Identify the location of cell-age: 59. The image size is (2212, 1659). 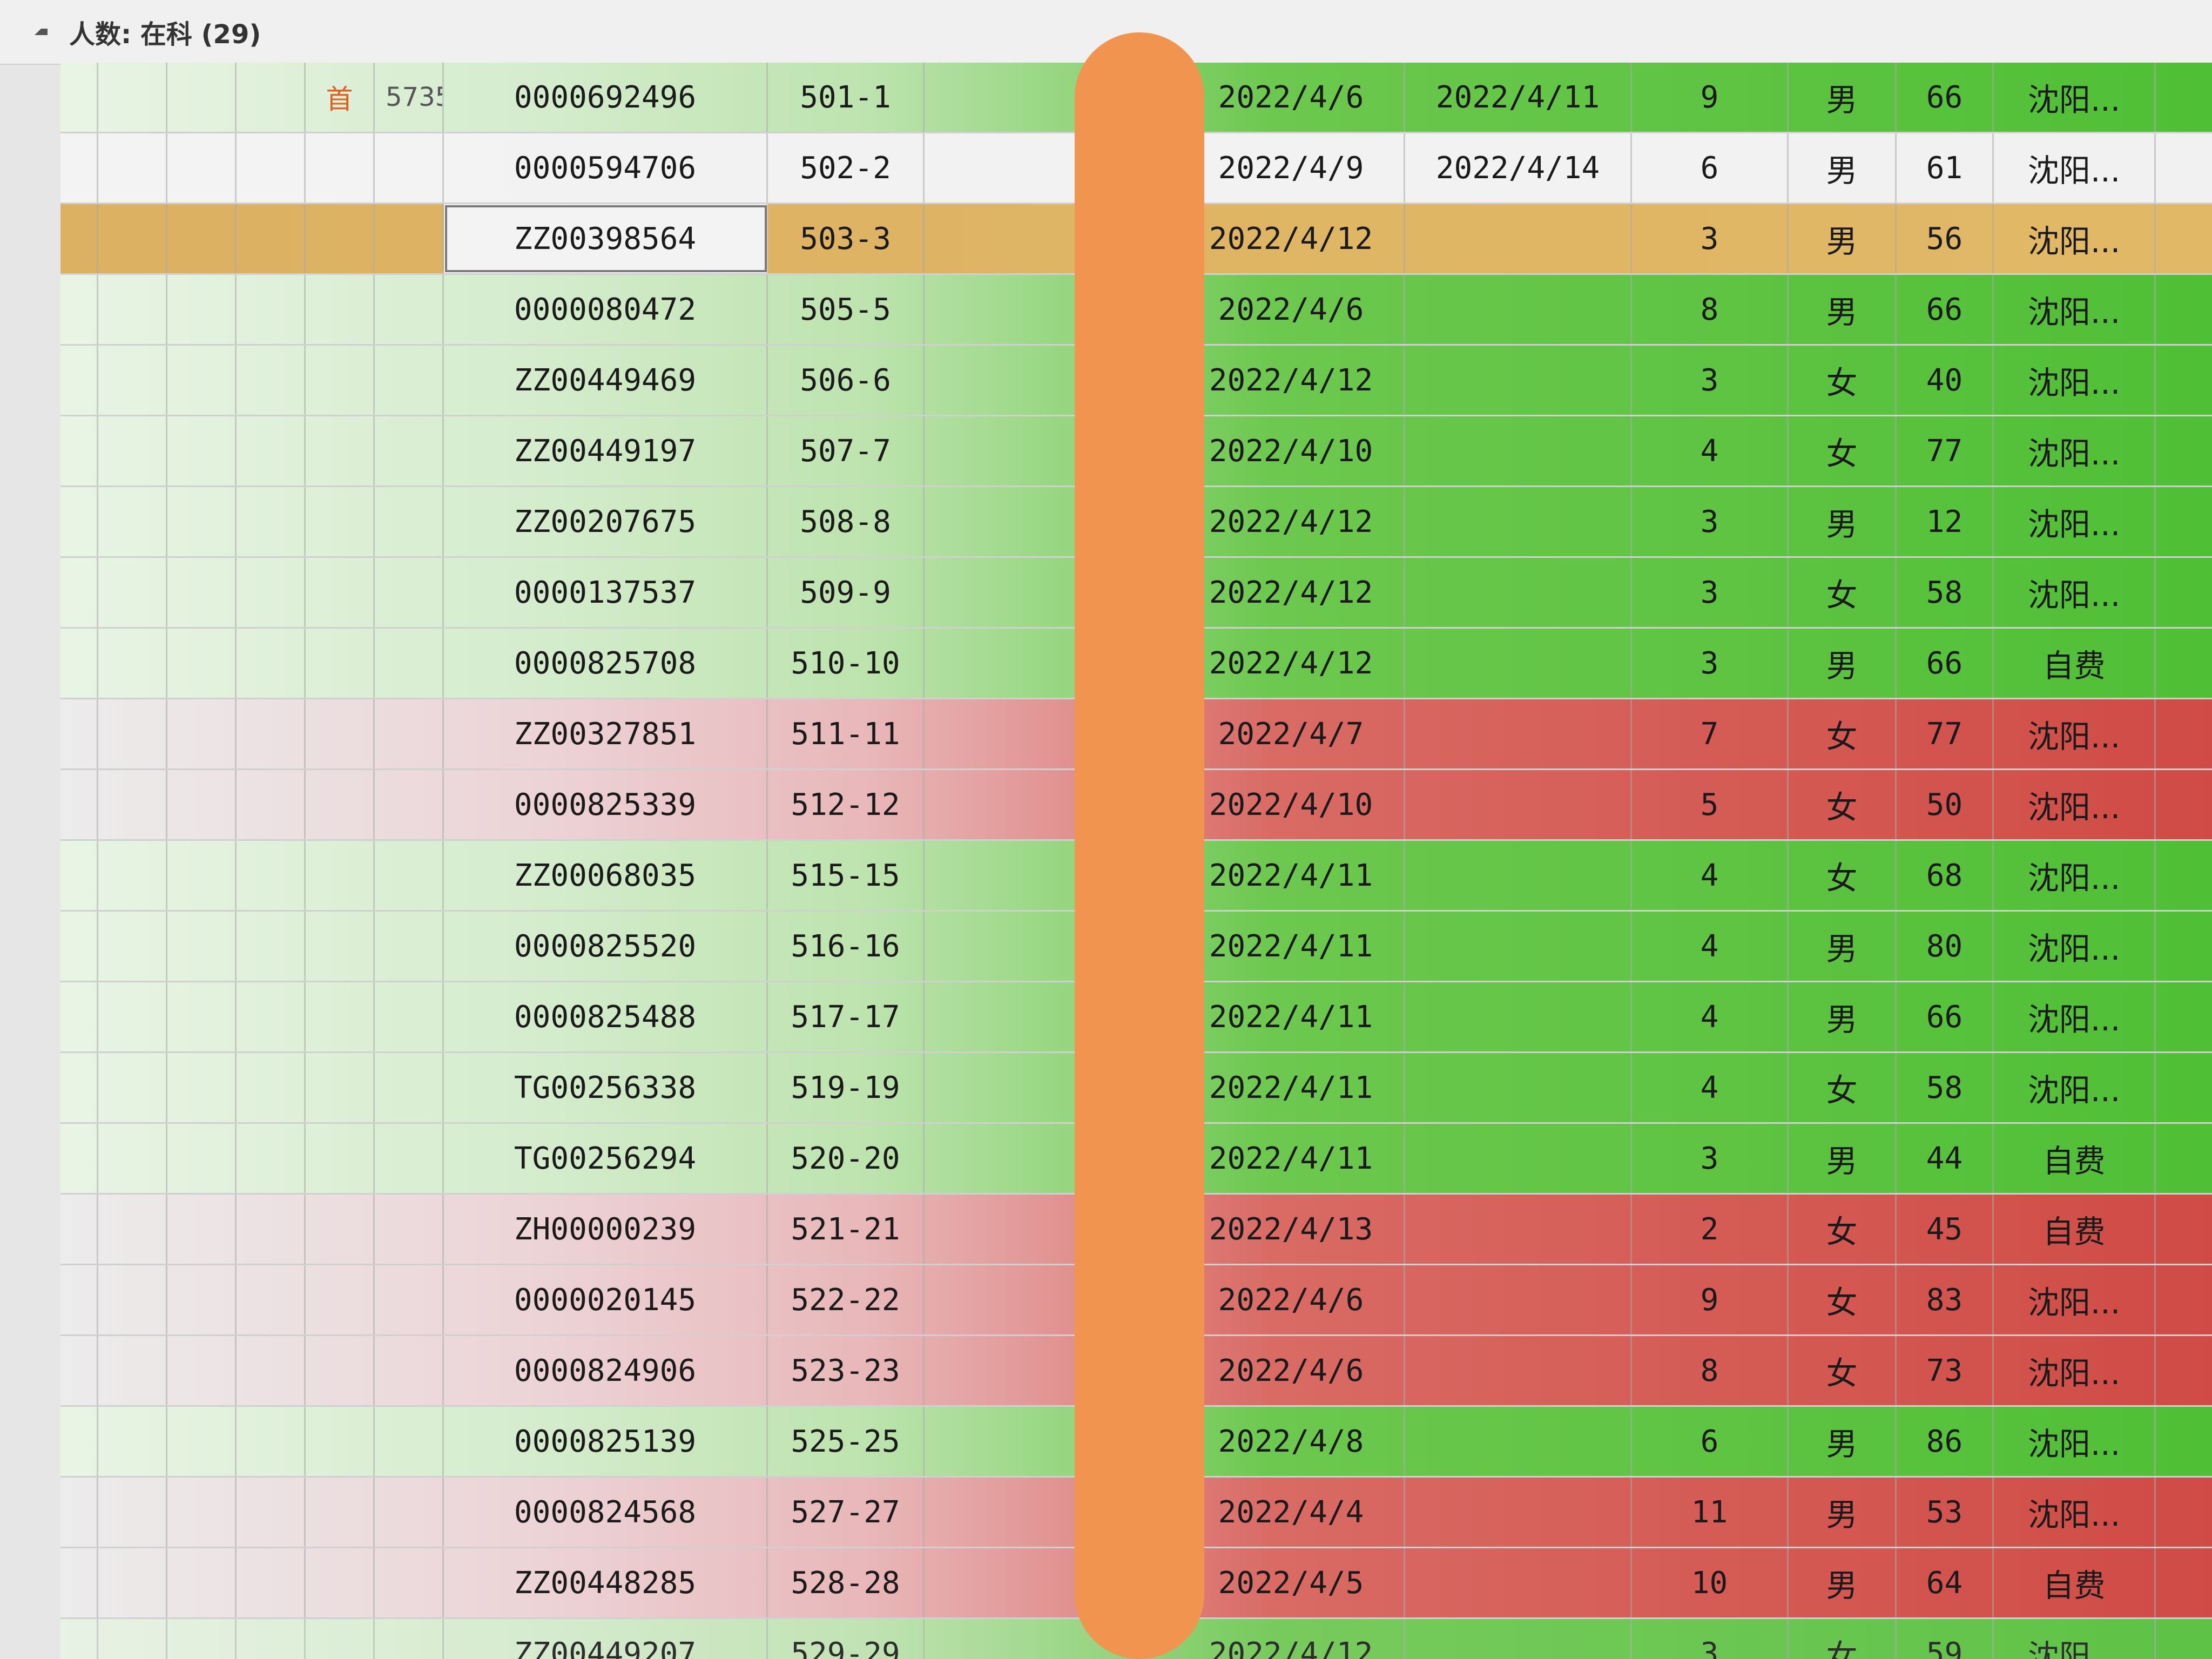
(1945, 1639).